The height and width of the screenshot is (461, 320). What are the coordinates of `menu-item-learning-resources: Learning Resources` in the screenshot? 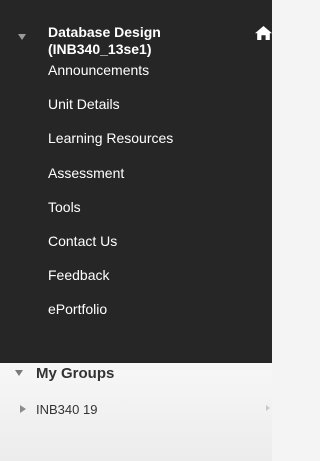 It's located at (110, 138).